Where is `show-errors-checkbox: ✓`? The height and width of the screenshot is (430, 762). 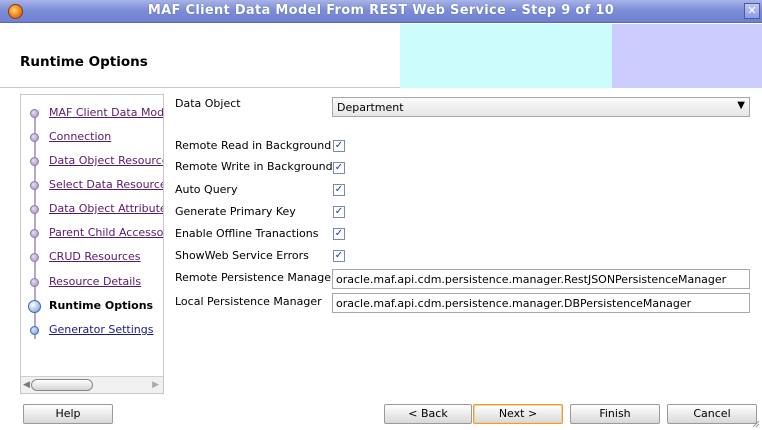 show-errors-checkbox: ✓ is located at coordinates (339, 256).